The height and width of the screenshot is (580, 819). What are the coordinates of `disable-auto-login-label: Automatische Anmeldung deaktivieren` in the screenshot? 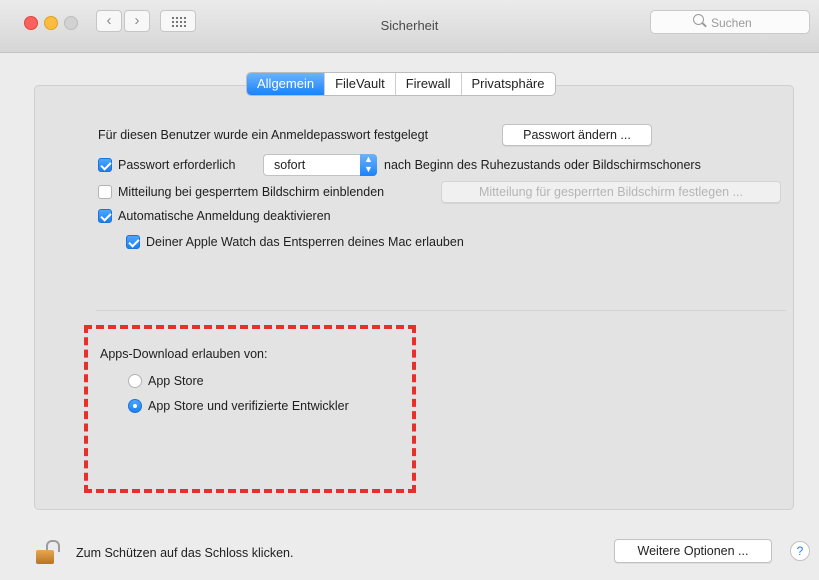 It's located at (224, 216).